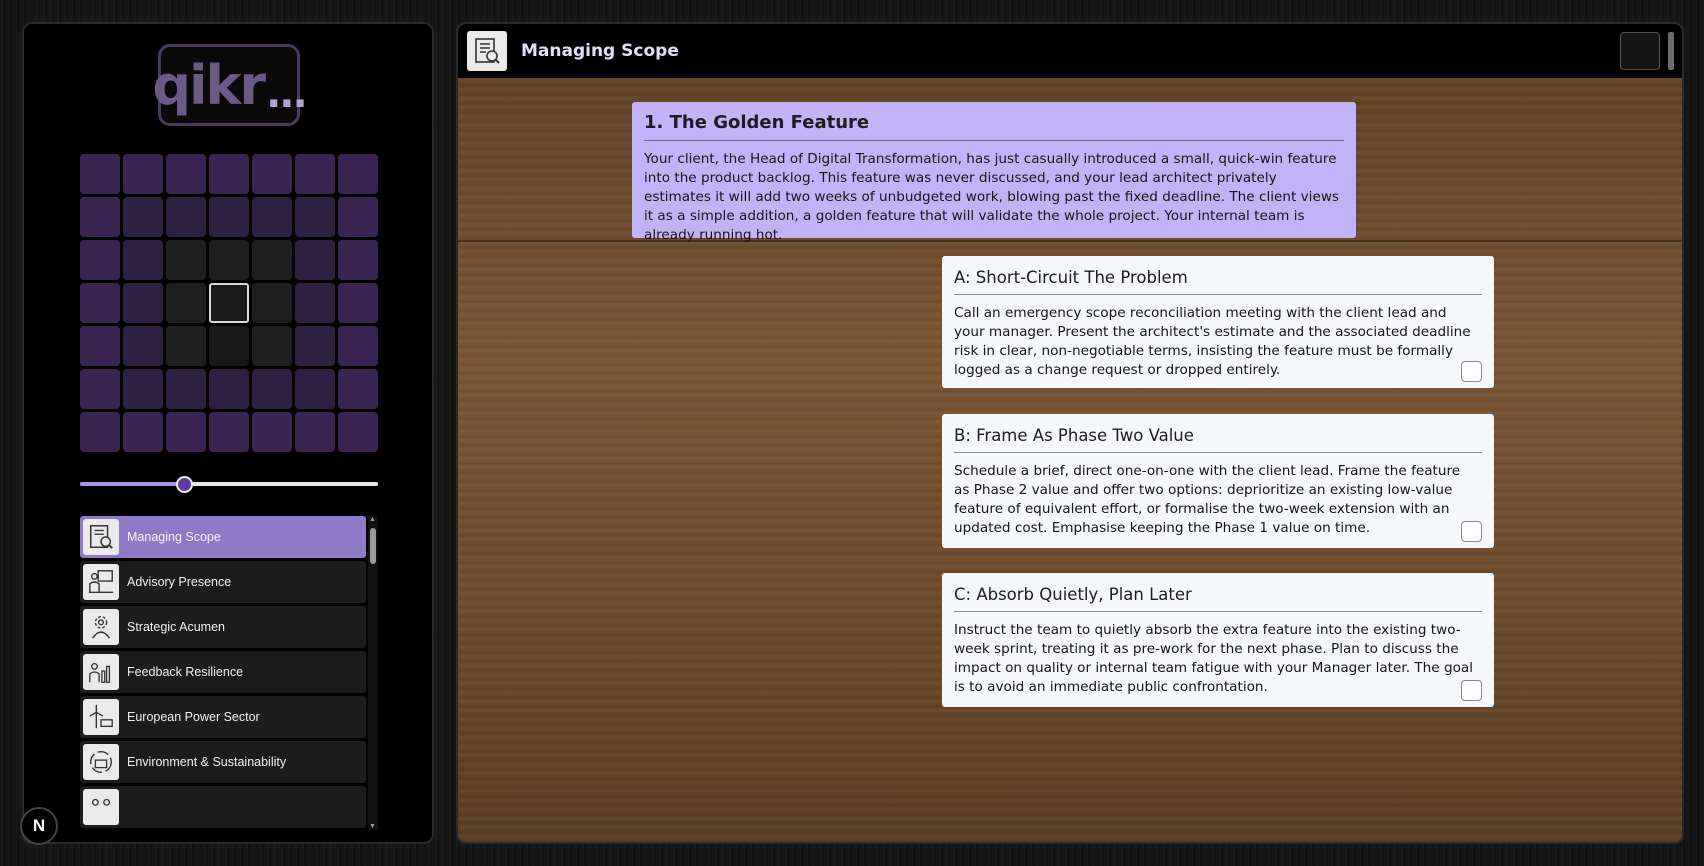 This screenshot has height=866, width=1704. What do you see at coordinates (373, 673) in the screenshot?
I see `topic-list-scrollbar: ▲ ▼` at bounding box center [373, 673].